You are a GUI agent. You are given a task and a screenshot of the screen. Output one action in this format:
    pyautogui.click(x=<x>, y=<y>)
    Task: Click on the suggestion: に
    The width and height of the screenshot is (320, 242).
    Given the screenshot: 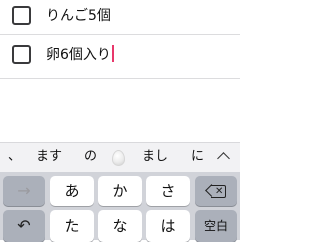 What is the action you would take?
    pyautogui.click(x=197, y=157)
    